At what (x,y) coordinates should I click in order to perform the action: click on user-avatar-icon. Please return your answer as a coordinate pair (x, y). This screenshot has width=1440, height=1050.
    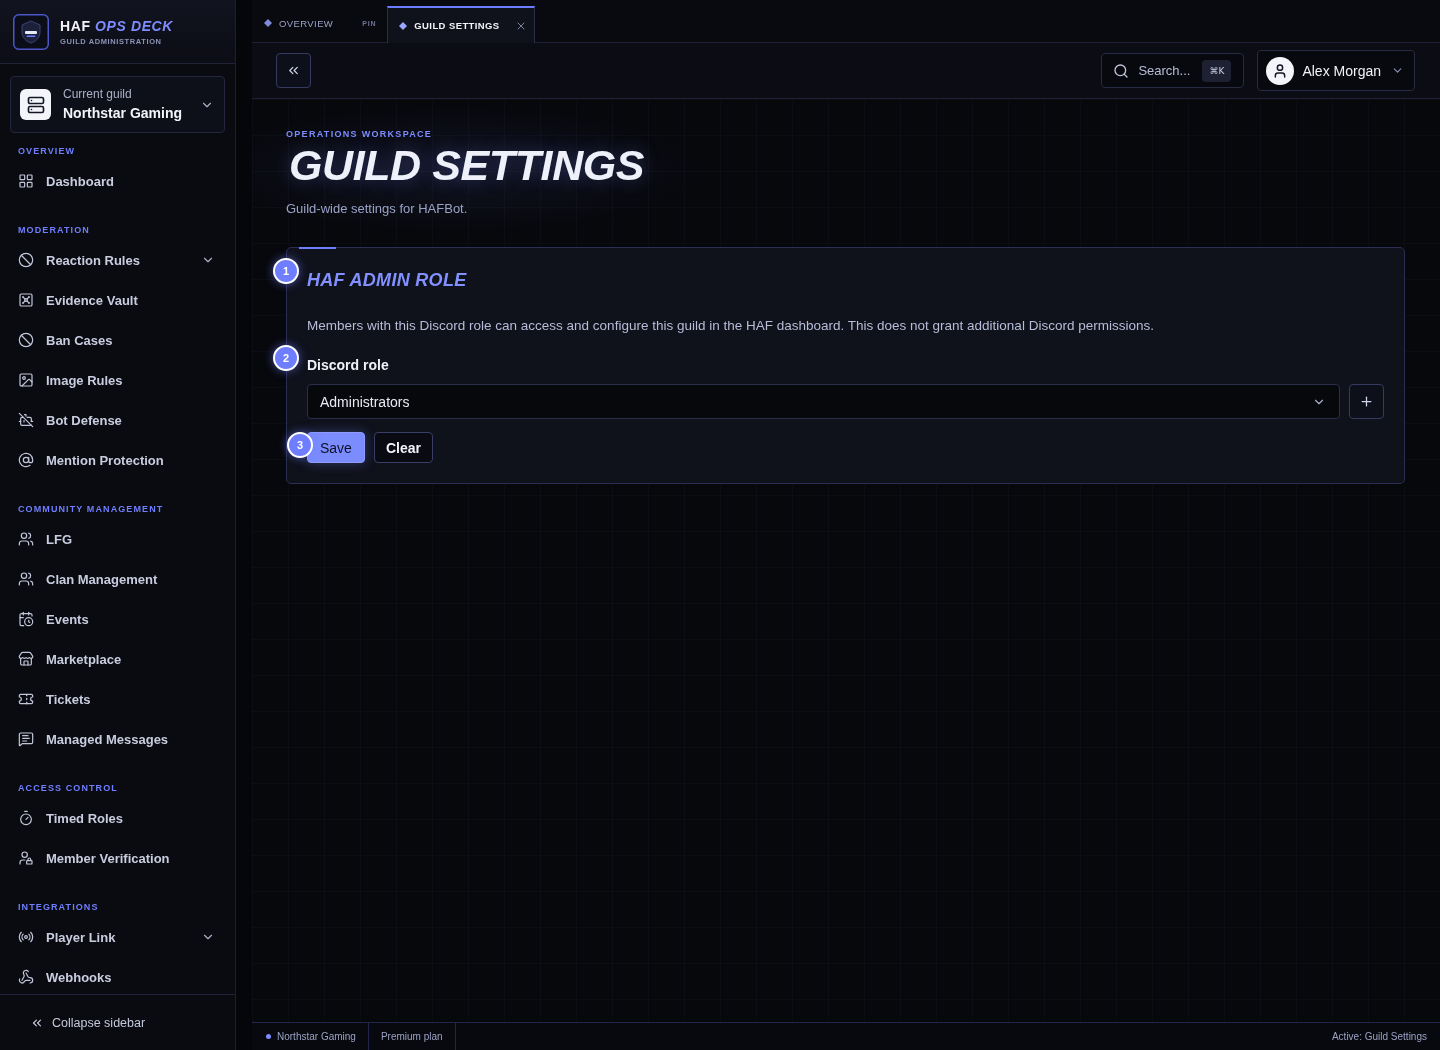
    Looking at the image, I should click on (1280, 70).